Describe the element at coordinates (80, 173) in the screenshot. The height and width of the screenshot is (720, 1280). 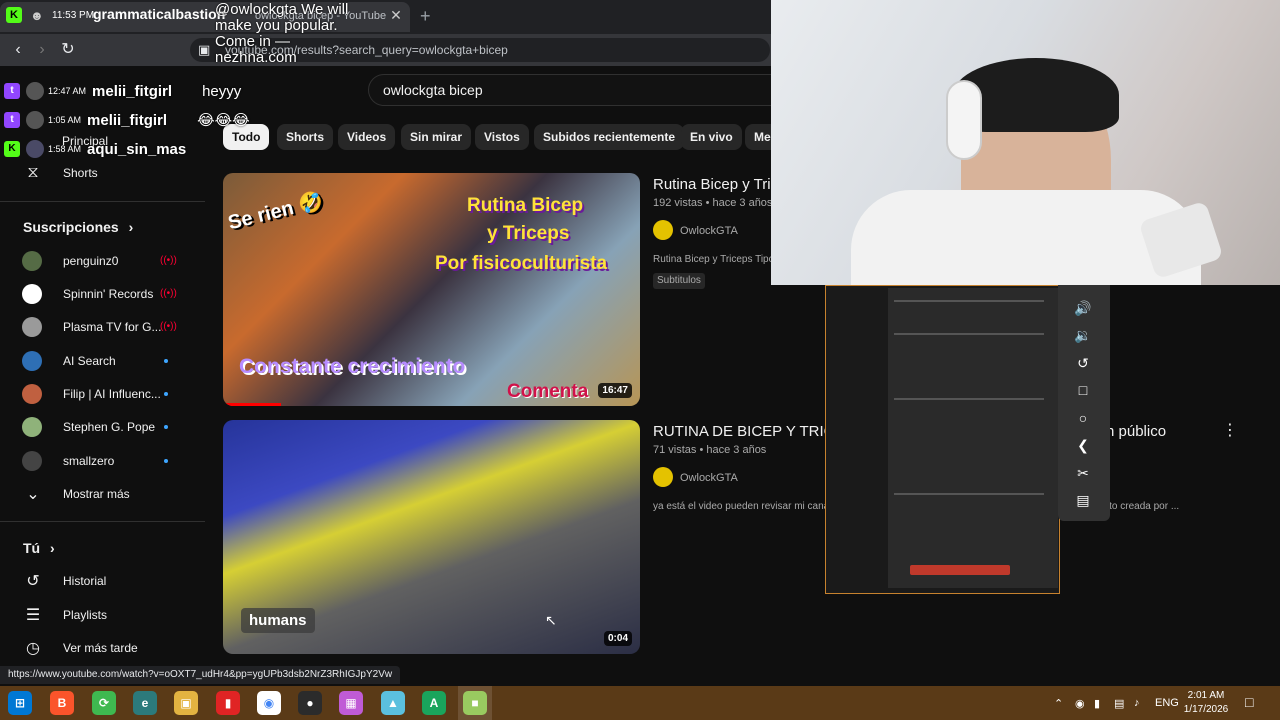
I see `sidebar-item-label: Shorts` at that location.